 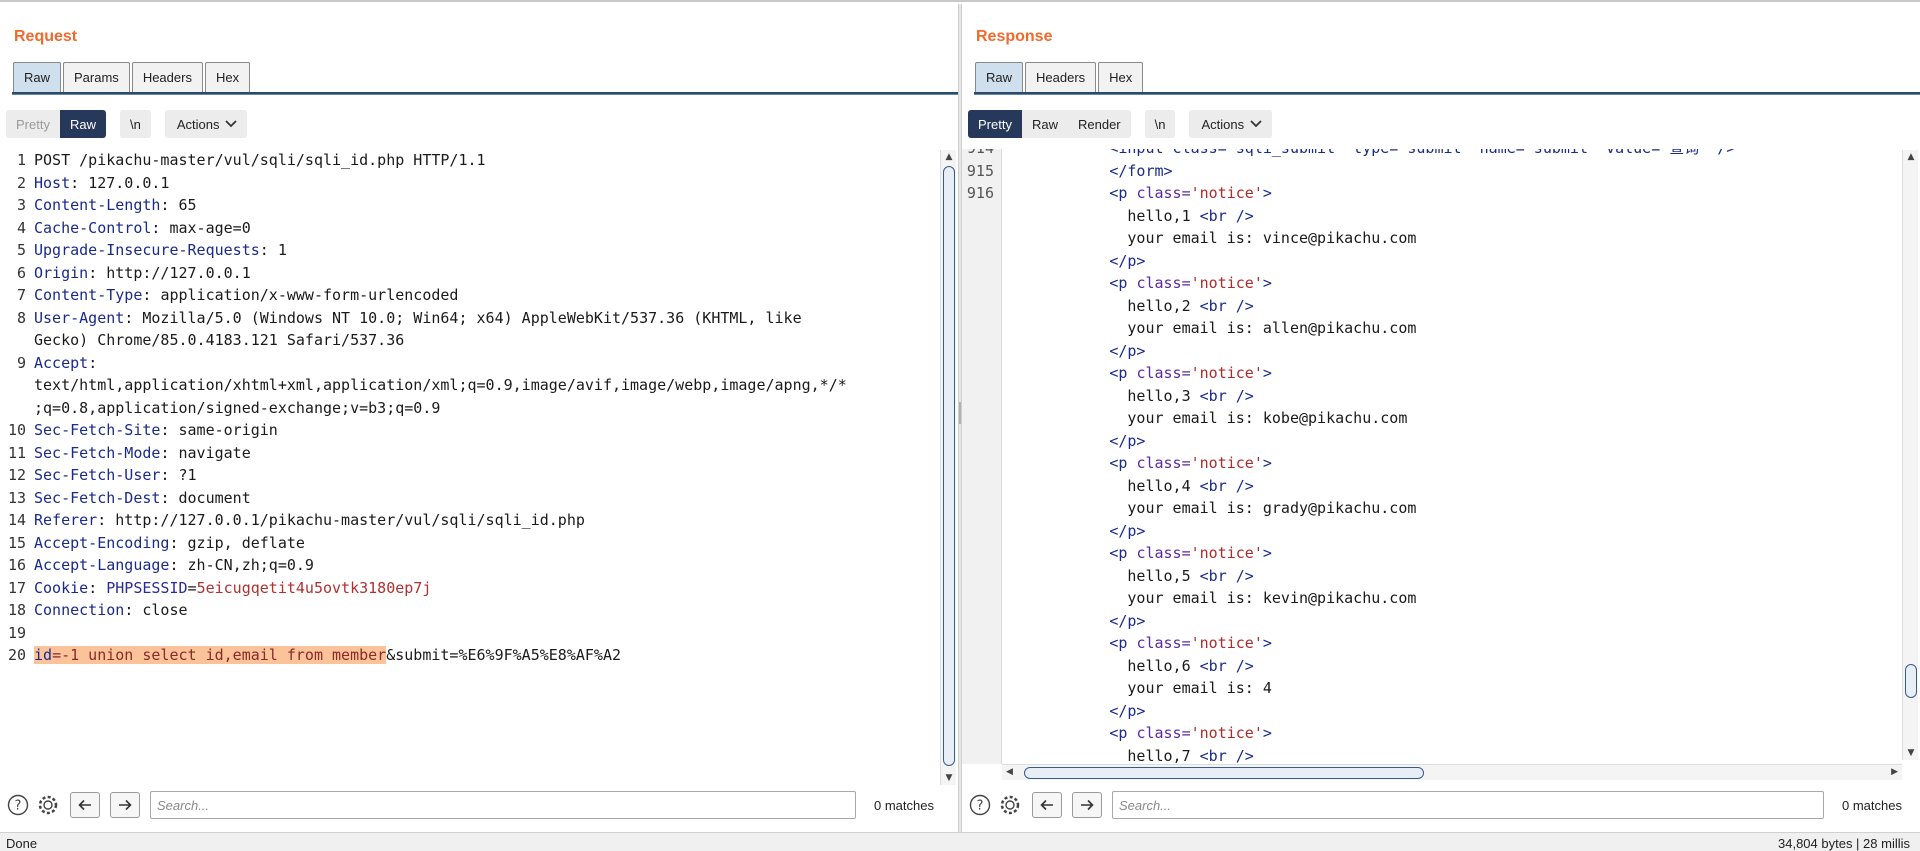 What do you see at coordinates (21, 205) in the screenshot?
I see `line-number: 3` at bounding box center [21, 205].